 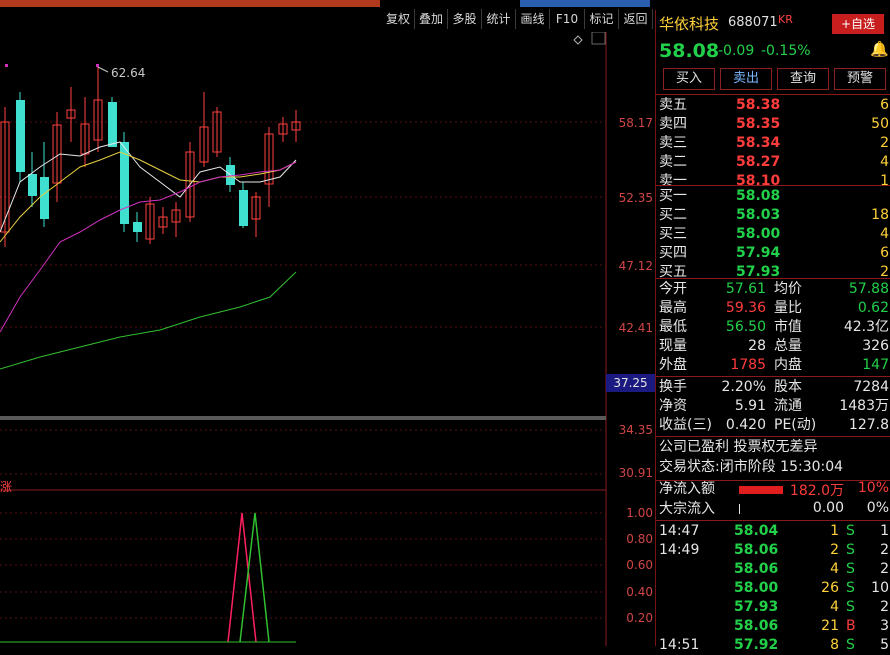 What do you see at coordinates (758, 253) in the screenshot?
I see `level-price: 57.94` at bounding box center [758, 253].